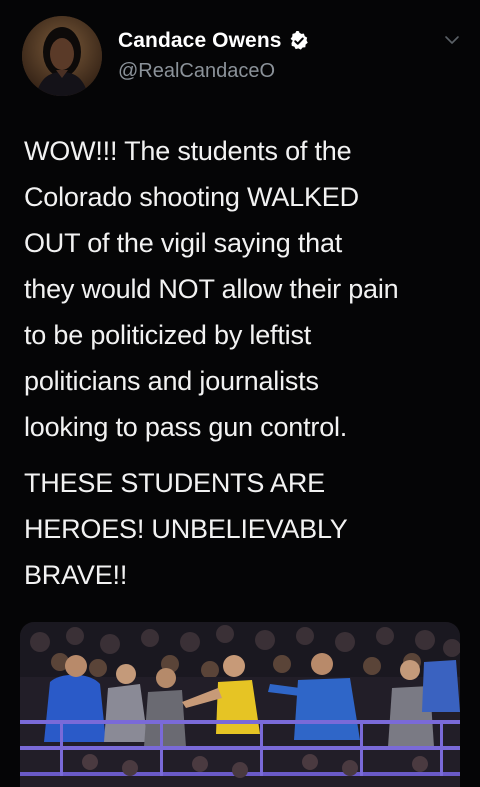 This screenshot has width=480, height=787. I want to click on chevron-down-icon, so click(452, 40).